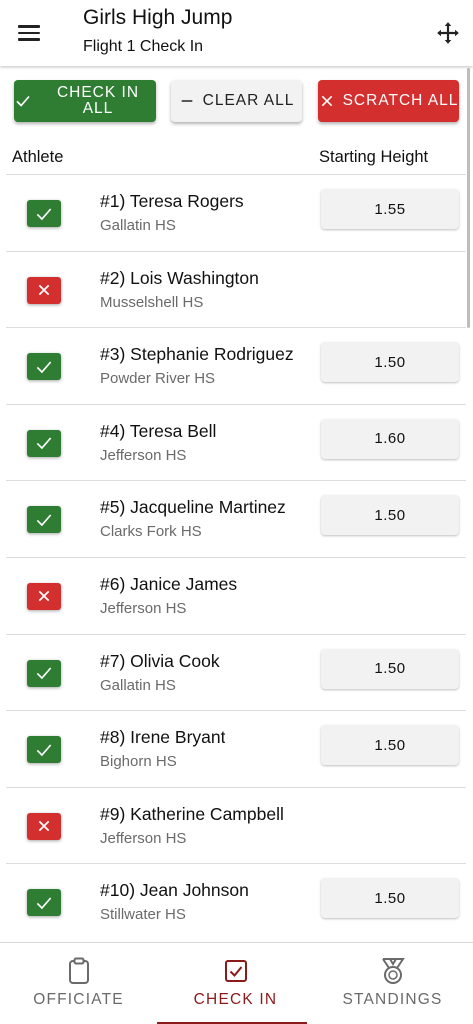 The width and height of the screenshot is (473, 1024). What do you see at coordinates (236, 672) in the screenshot?
I see `athlete-row: #7) Olivia Cook Gallatin HS 1.50` at bounding box center [236, 672].